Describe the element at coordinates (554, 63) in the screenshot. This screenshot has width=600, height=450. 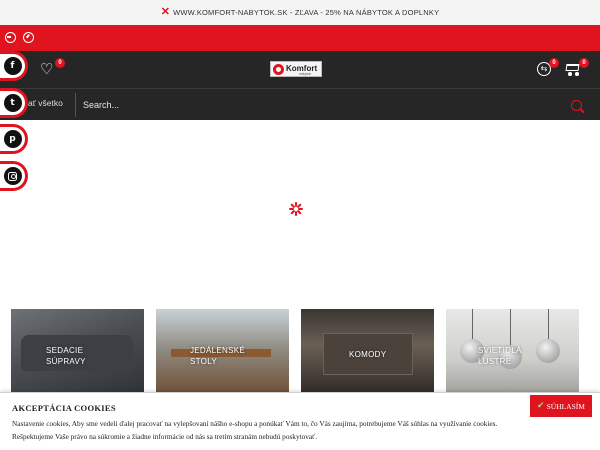
I see `compare-count-badge: 0` at that location.